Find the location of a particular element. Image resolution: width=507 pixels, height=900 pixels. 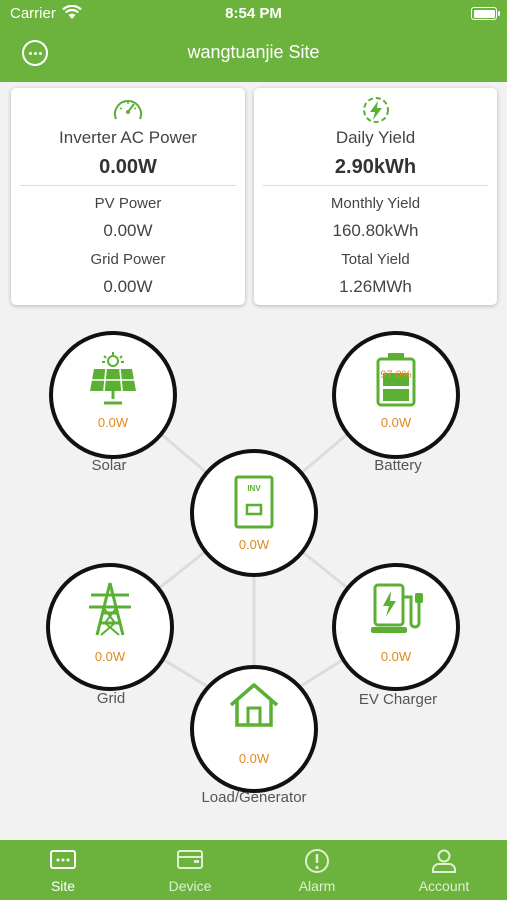

load-node: 0.0W is located at coordinates (254, 729).